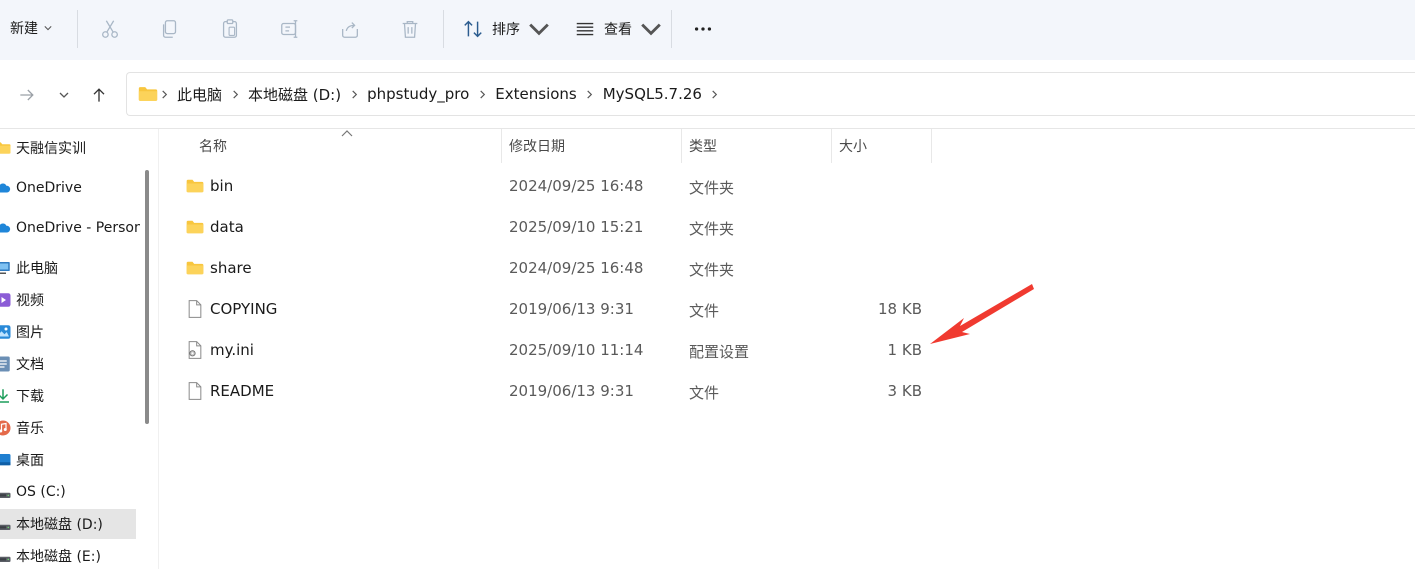 This screenshot has width=1415, height=569. What do you see at coordinates (6, 300) in the screenshot?
I see `video-icon` at bounding box center [6, 300].